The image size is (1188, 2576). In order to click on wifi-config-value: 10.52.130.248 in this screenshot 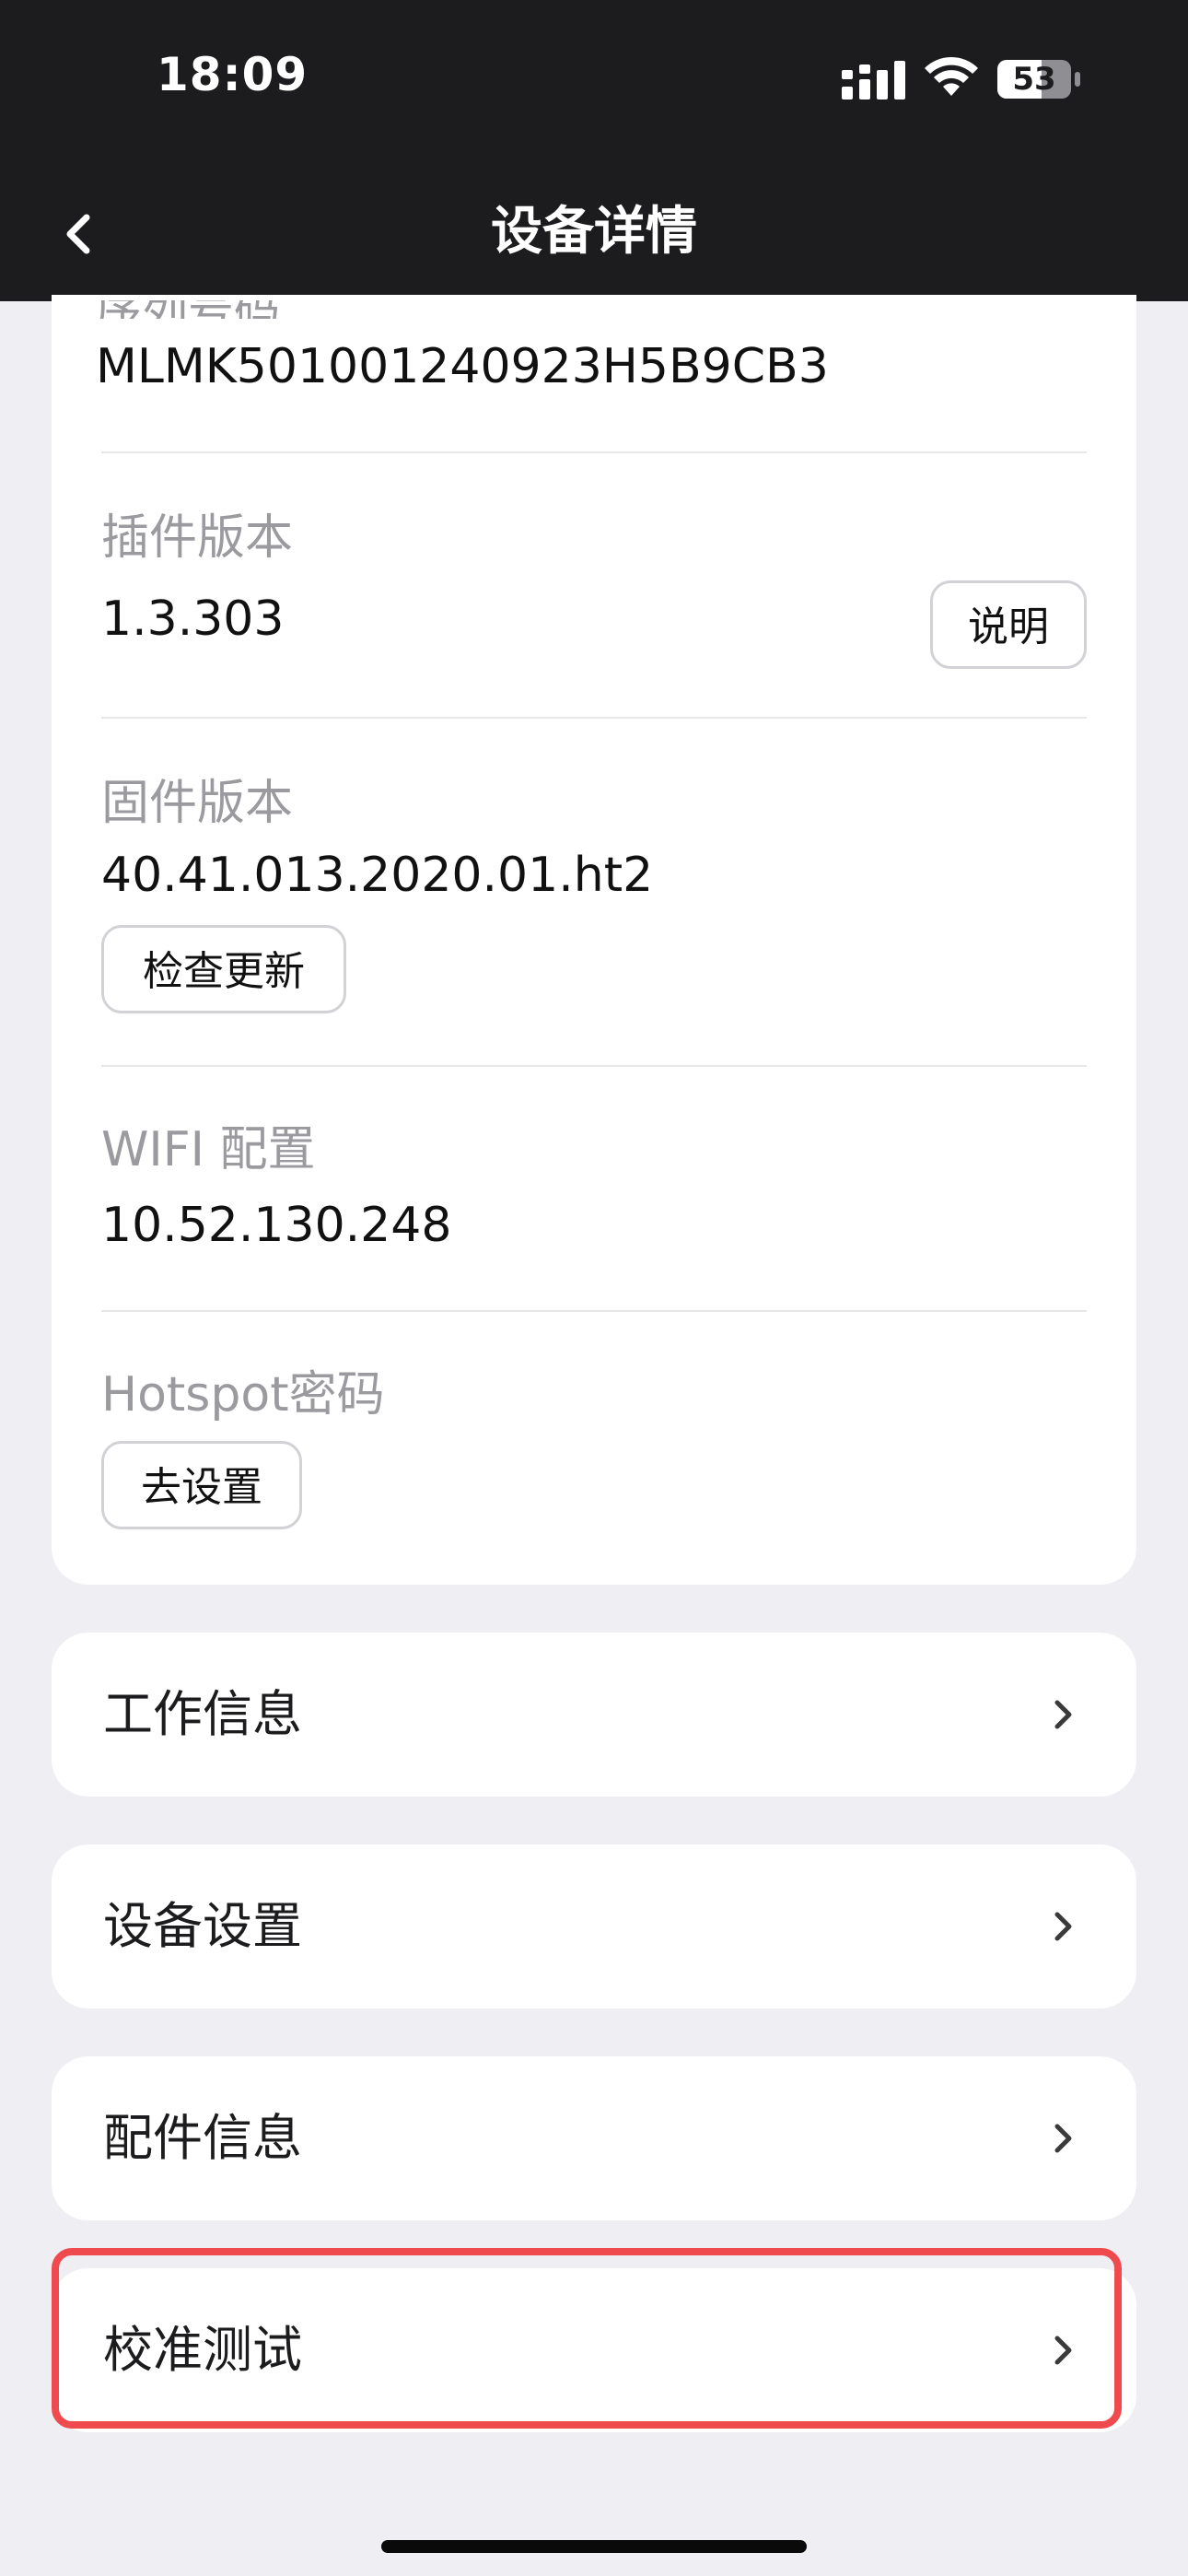, I will do `click(276, 1225)`.